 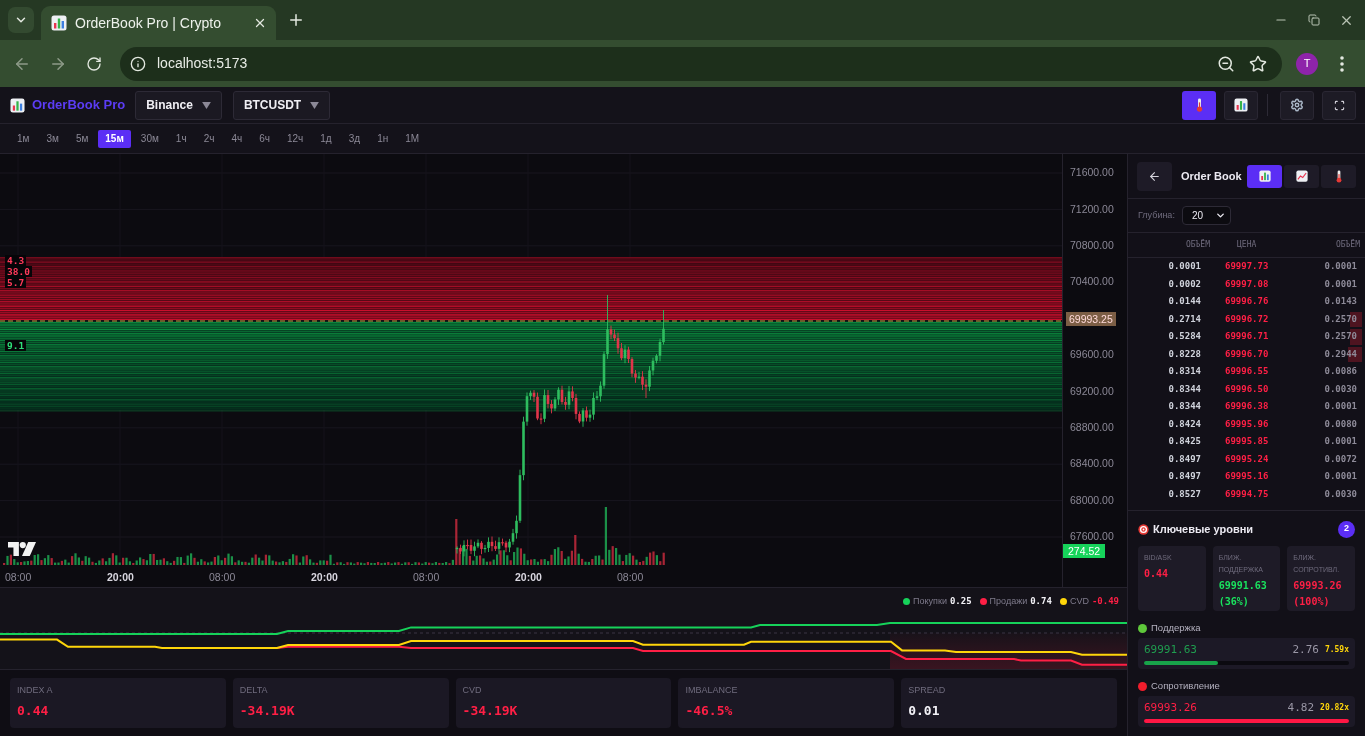 What do you see at coordinates (1334, 708) in the screenshot?
I see `level-ratio: 20.82x` at bounding box center [1334, 708].